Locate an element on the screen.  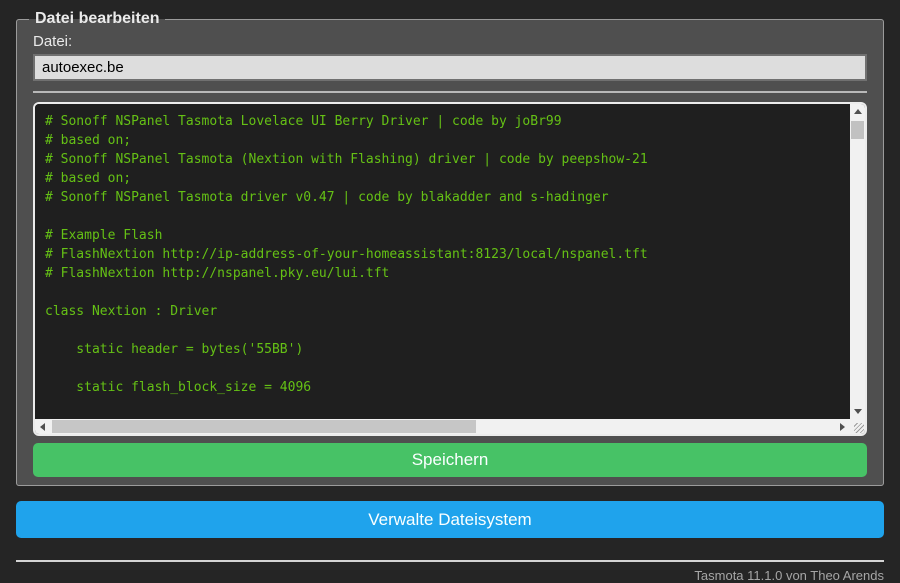
footer-version-text: Tasmota 11.1.0 von Theo Arends is located at coordinates (789, 575).